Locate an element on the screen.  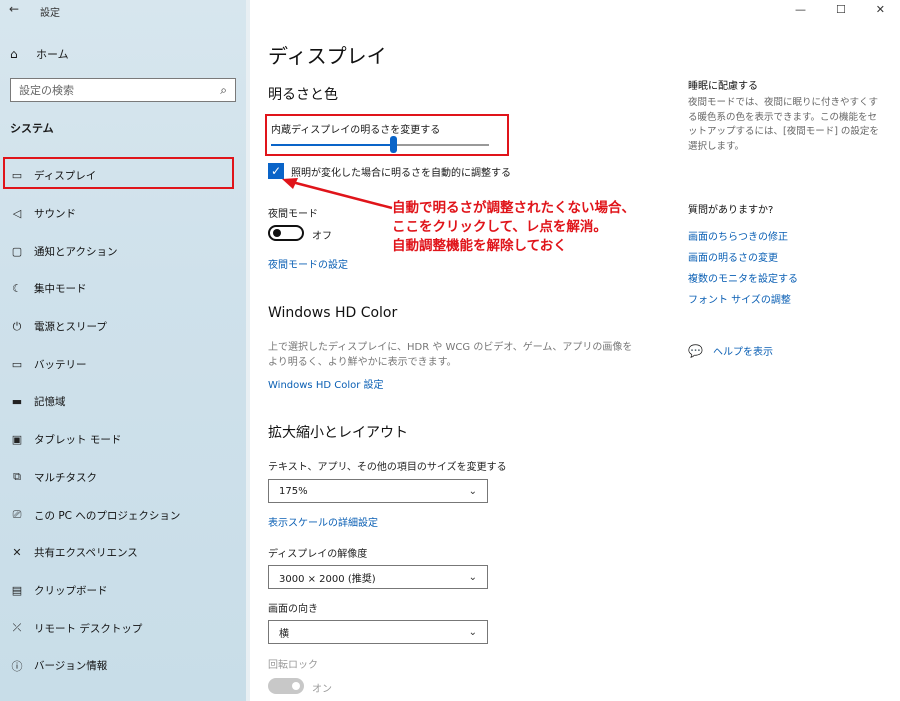
sidebar-item-label: 電源とスリープ is located at coordinates (70, 327).